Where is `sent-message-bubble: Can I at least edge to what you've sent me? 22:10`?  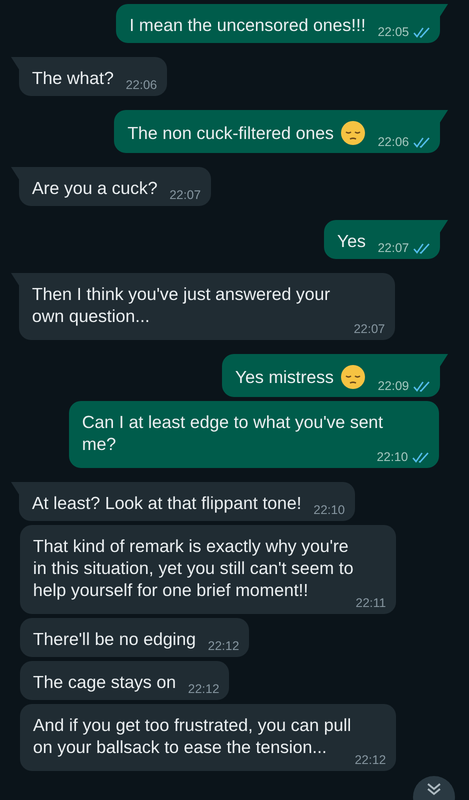
sent-message-bubble: Can I at least edge to what you've sent me? 22:10 is located at coordinates (254, 434).